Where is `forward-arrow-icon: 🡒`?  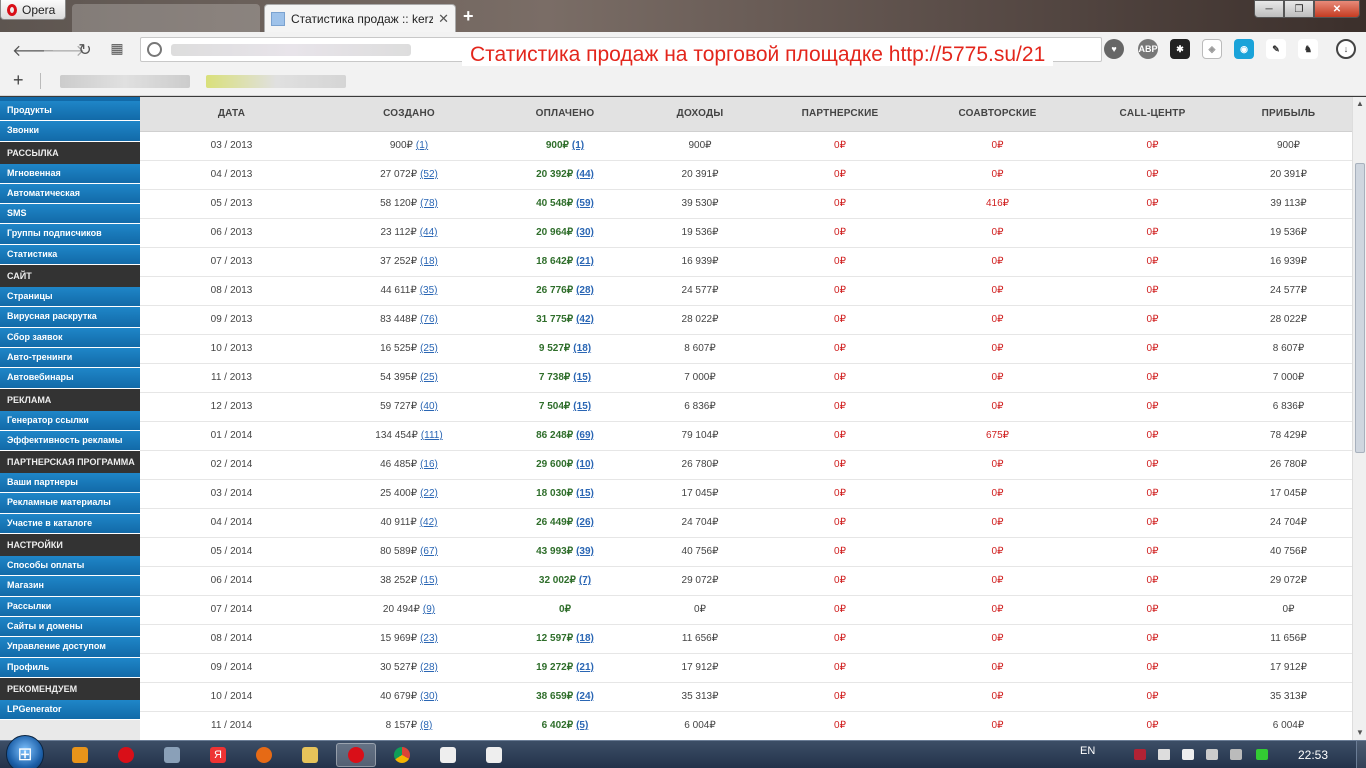 forward-arrow-icon: 🡒 is located at coordinates (63, 50).